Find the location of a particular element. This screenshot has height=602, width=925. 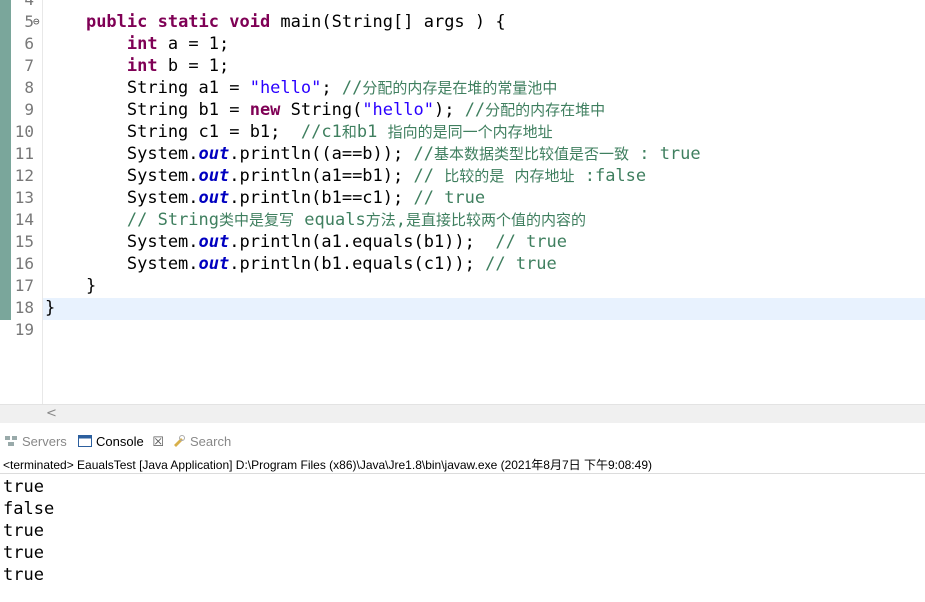

fold-toggle-icon: ⊖ is located at coordinates (36, 22).